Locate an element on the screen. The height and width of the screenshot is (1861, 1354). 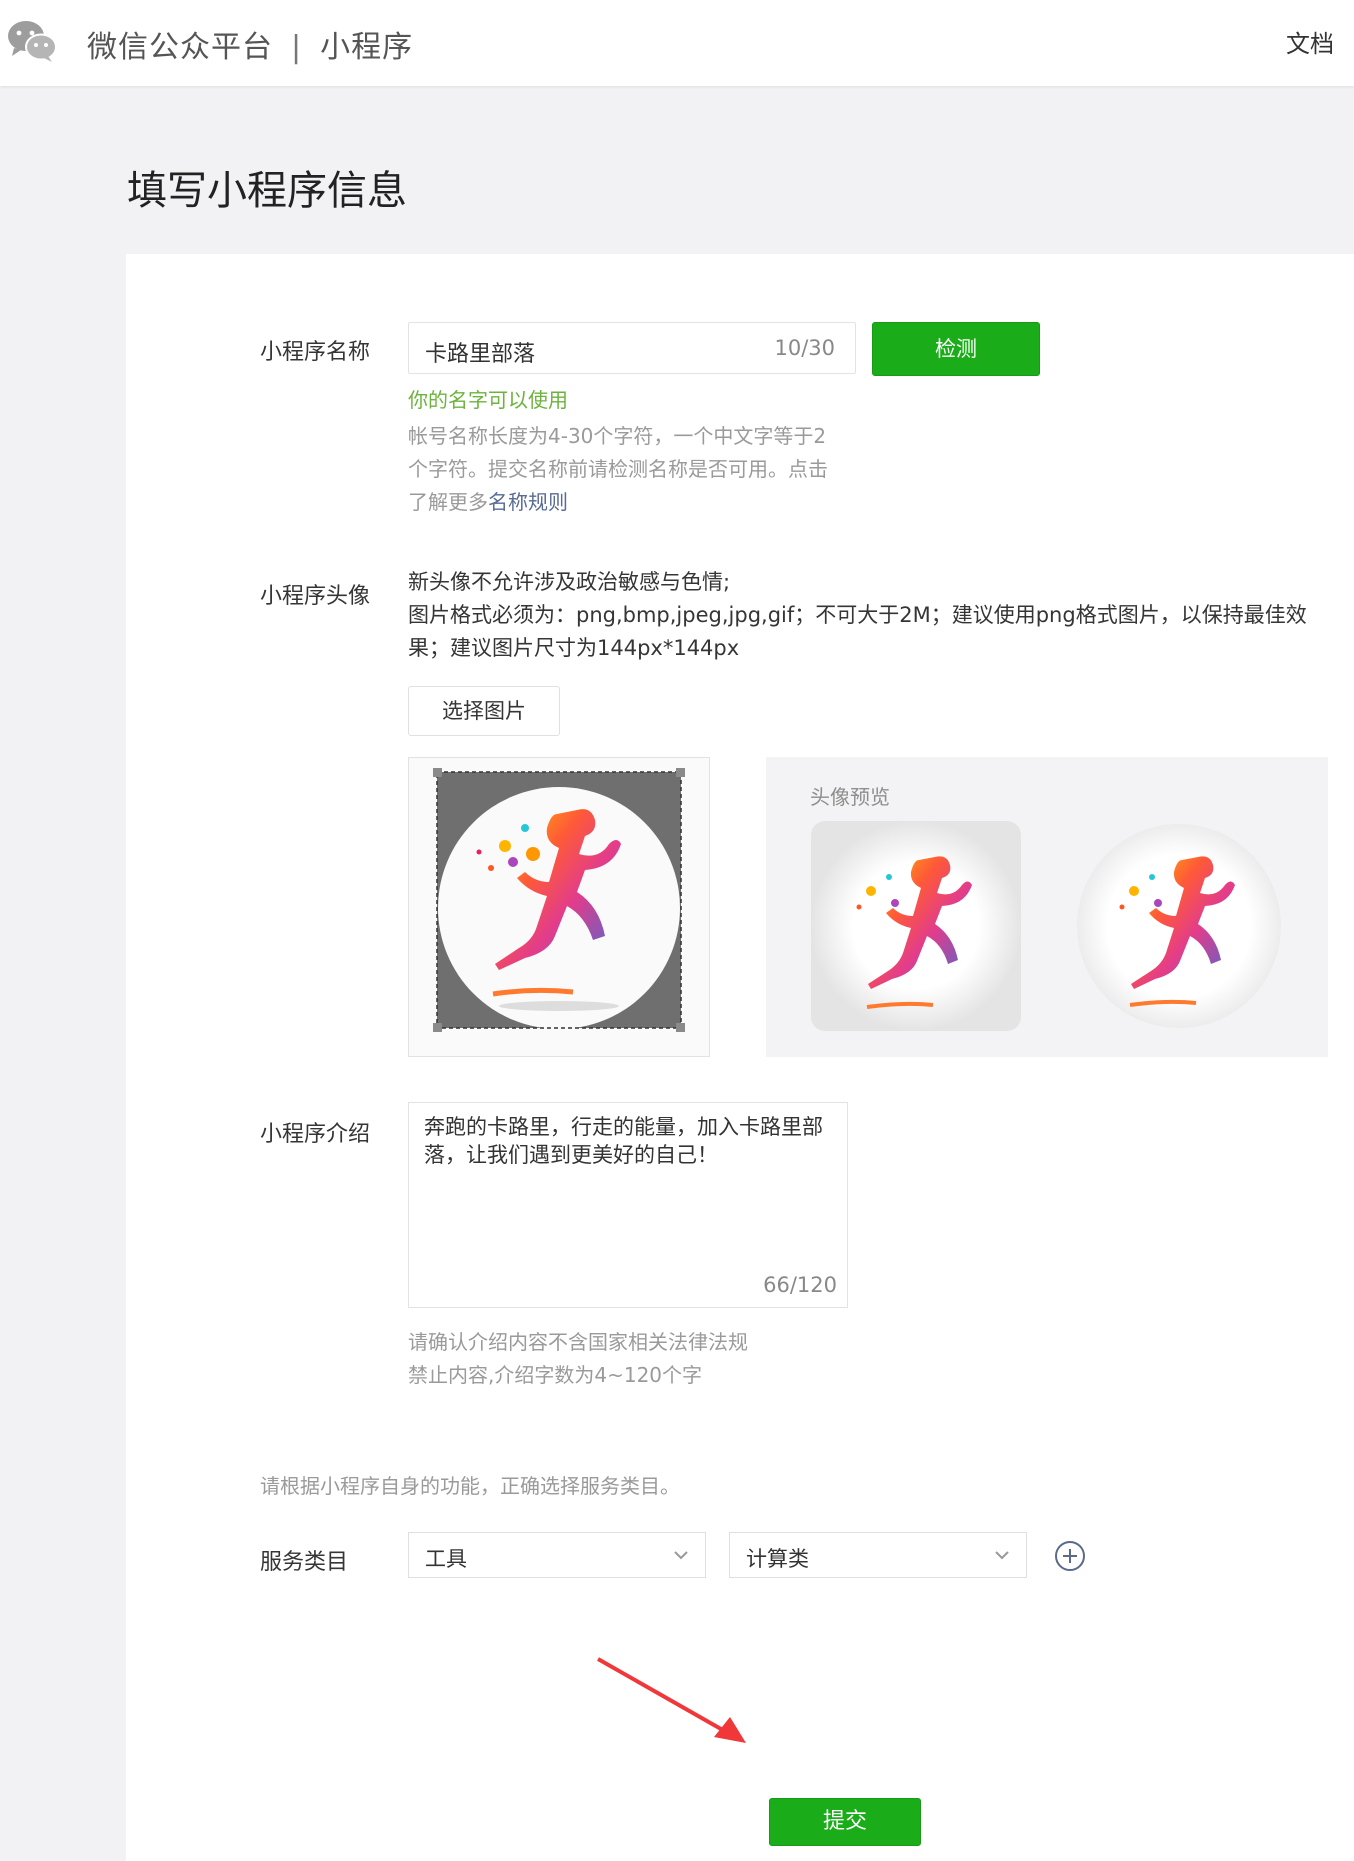
docs-link: 文档 is located at coordinates (1310, 41).